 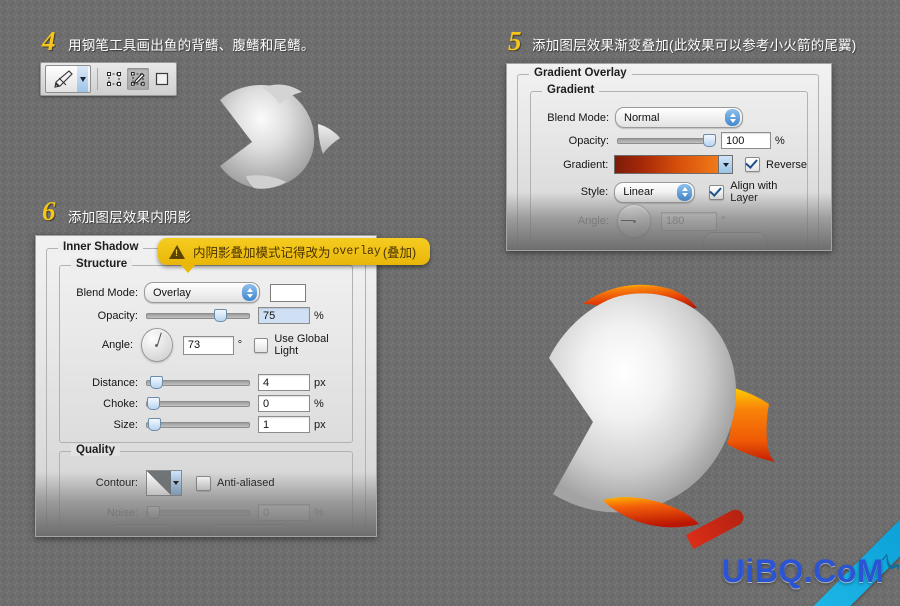 I want to click on reverse-checkbox, so click(x=753, y=164).